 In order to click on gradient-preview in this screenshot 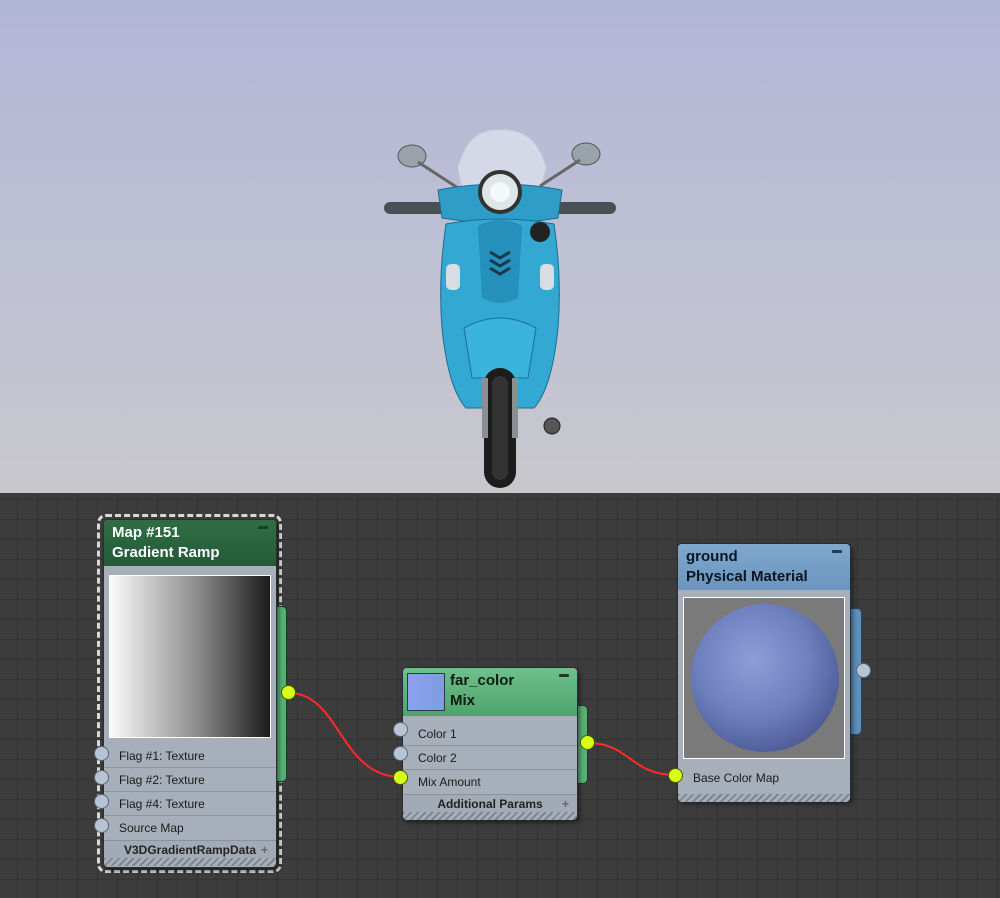, I will do `click(190, 656)`.